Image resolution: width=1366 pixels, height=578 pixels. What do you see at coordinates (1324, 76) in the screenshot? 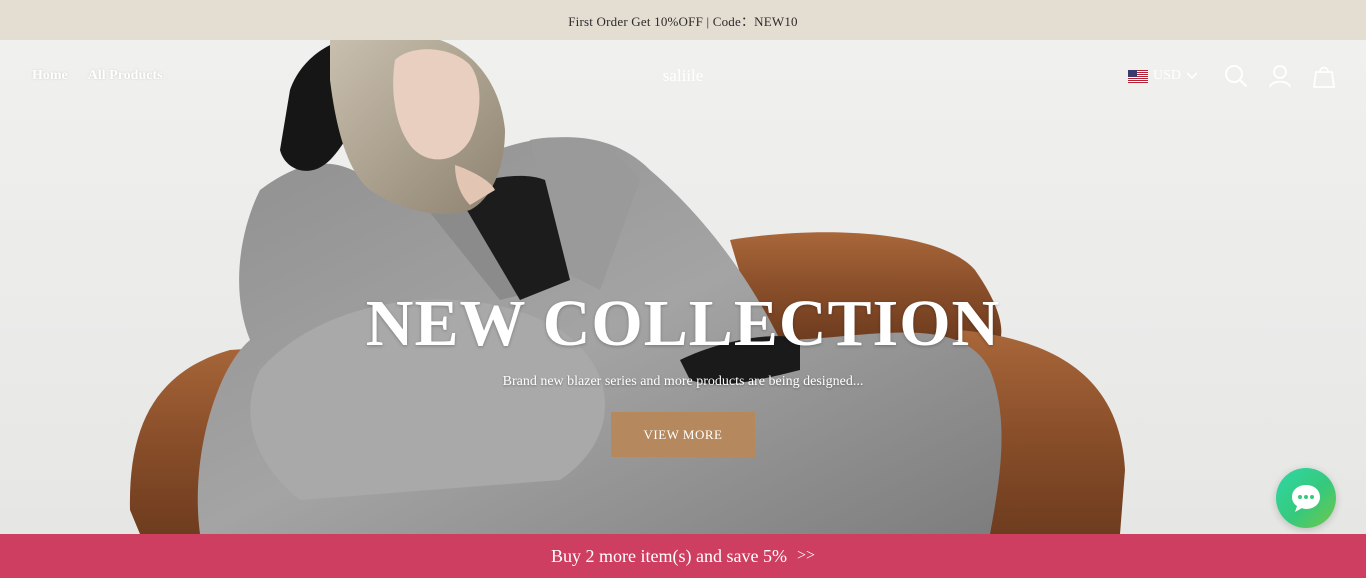
I see `cart-bag-icon` at bounding box center [1324, 76].